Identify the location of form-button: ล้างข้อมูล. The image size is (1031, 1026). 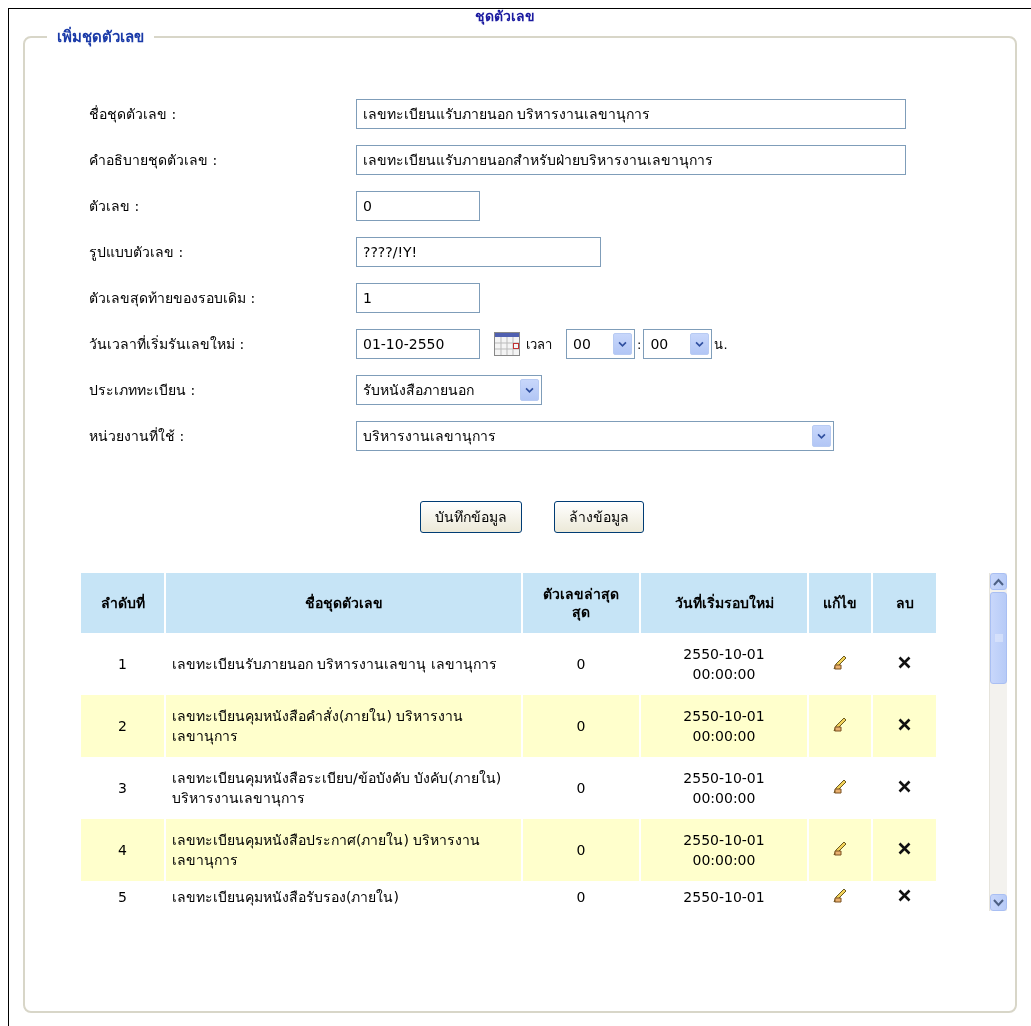
(599, 517).